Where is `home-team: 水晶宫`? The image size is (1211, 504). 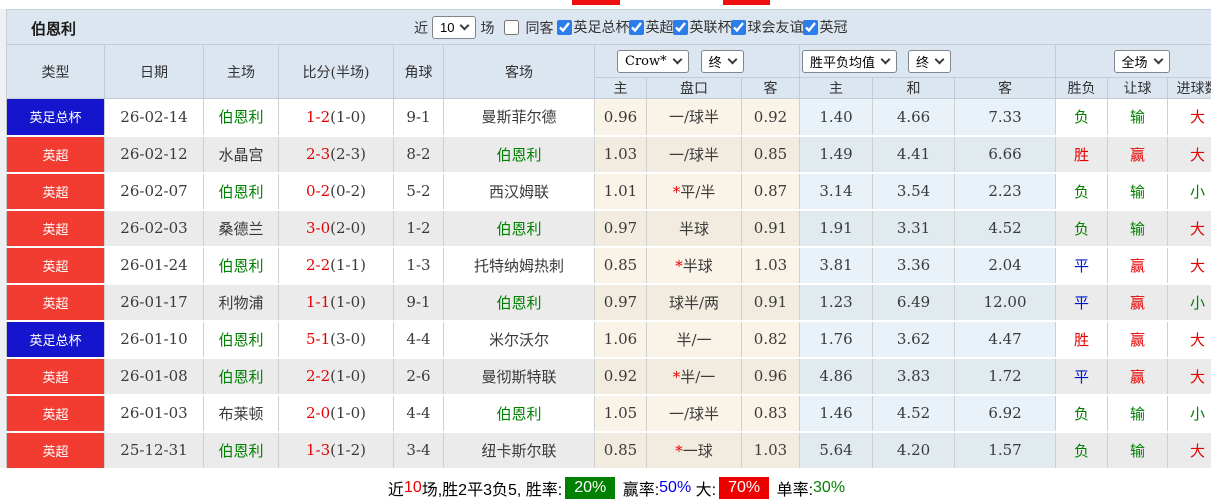
home-team: 水晶宫 is located at coordinates (241, 154).